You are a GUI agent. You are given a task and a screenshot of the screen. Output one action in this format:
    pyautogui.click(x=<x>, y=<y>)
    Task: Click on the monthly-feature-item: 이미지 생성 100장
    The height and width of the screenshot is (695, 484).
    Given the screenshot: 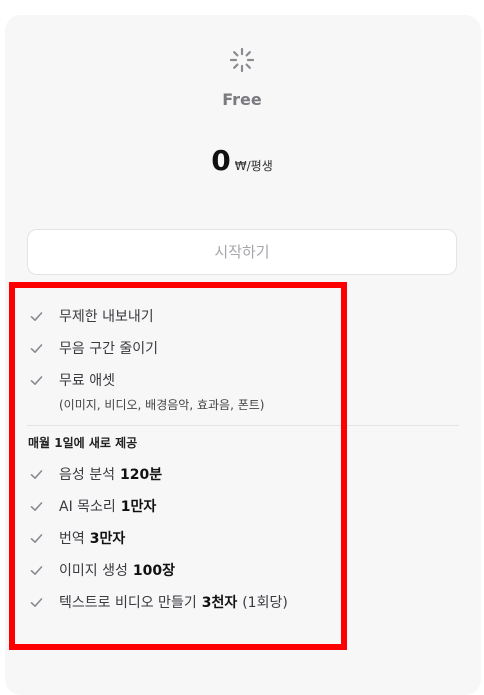 What is the action you would take?
    pyautogui.click(x=102, y=570)
    